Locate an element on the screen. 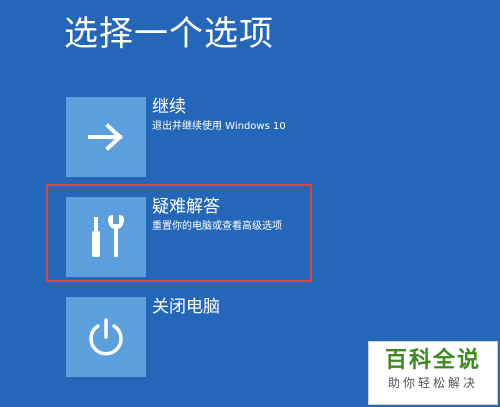 The height and width of the screenshot is (407, 500). shutdown-title: 关闭电脑 is located at coordinates (186, 307).